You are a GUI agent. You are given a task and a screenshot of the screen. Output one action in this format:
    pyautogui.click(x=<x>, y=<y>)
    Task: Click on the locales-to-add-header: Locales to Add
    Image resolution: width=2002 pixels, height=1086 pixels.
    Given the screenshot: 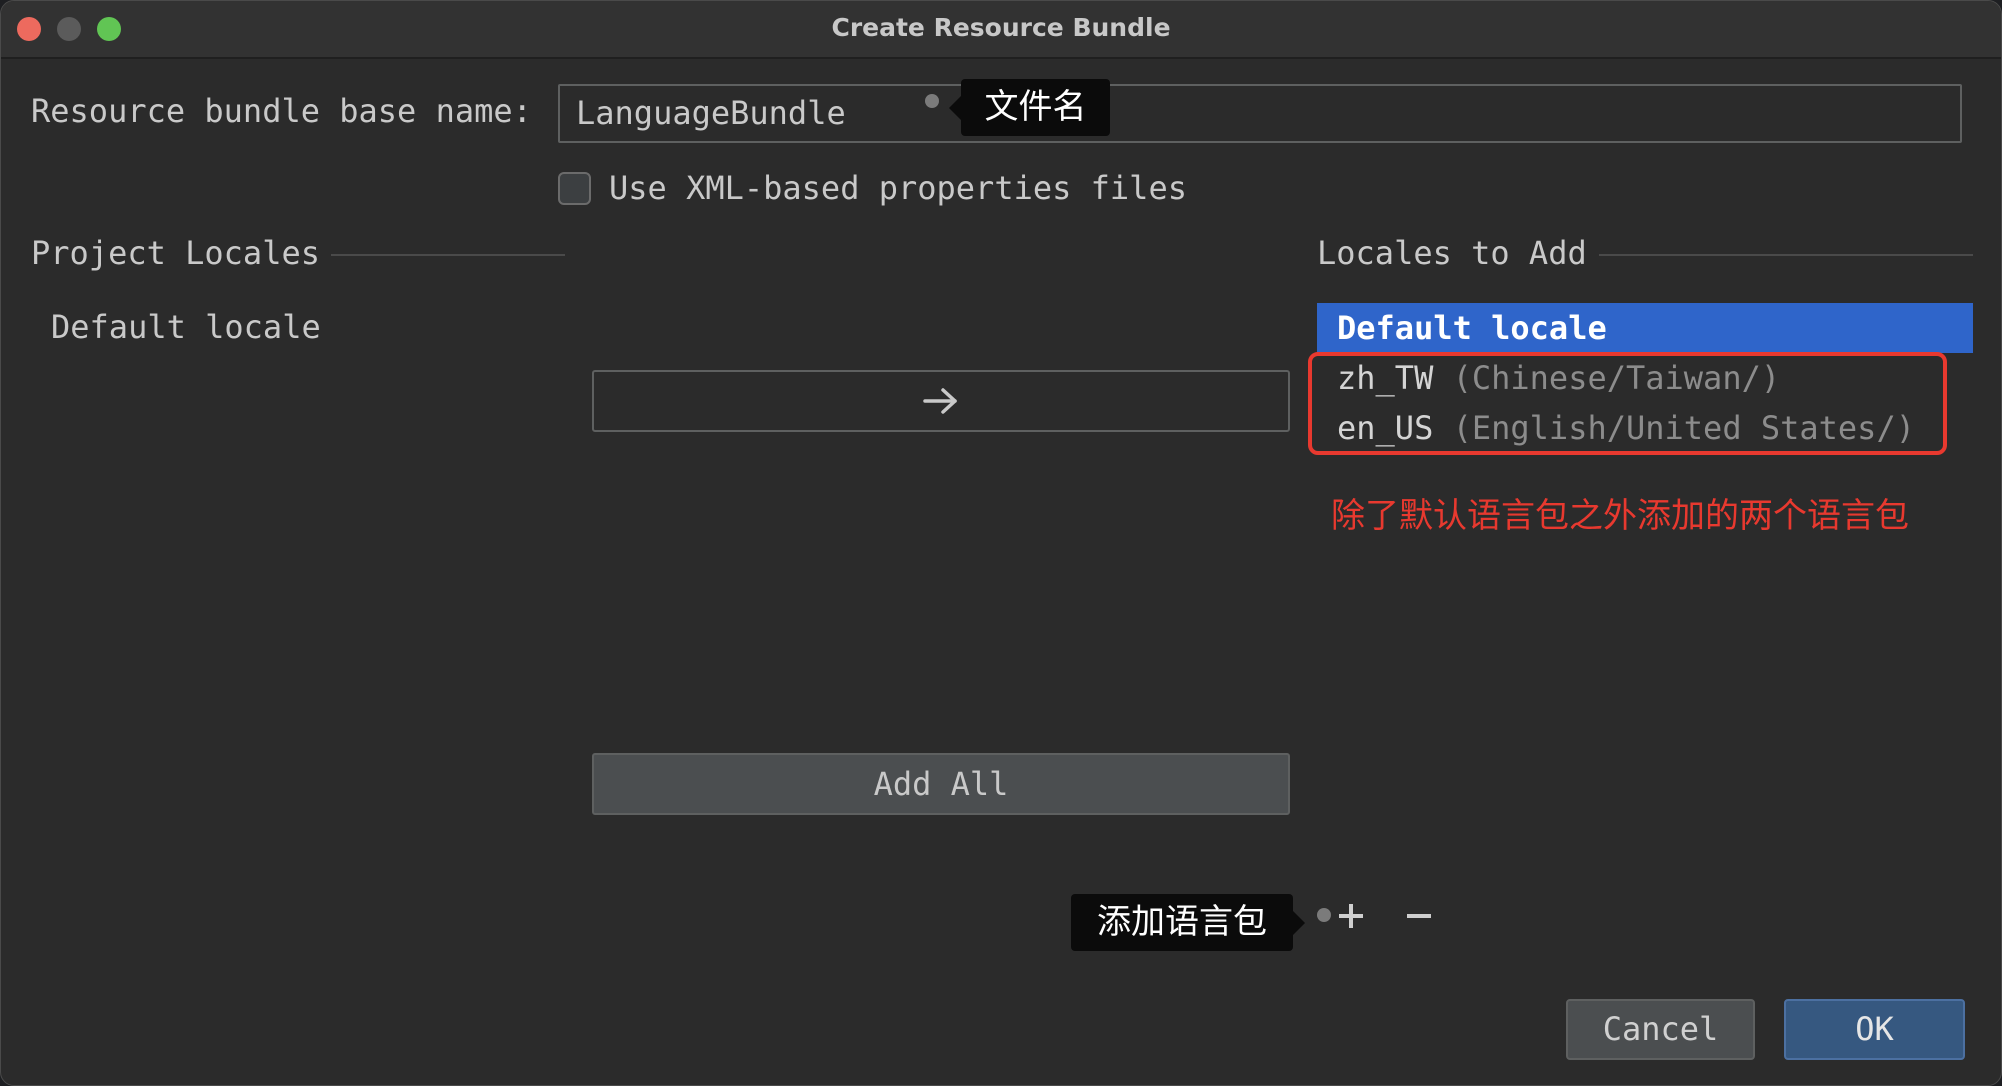 What is the action you would take?
    pyautogui.click(x=1452, y=253)
    